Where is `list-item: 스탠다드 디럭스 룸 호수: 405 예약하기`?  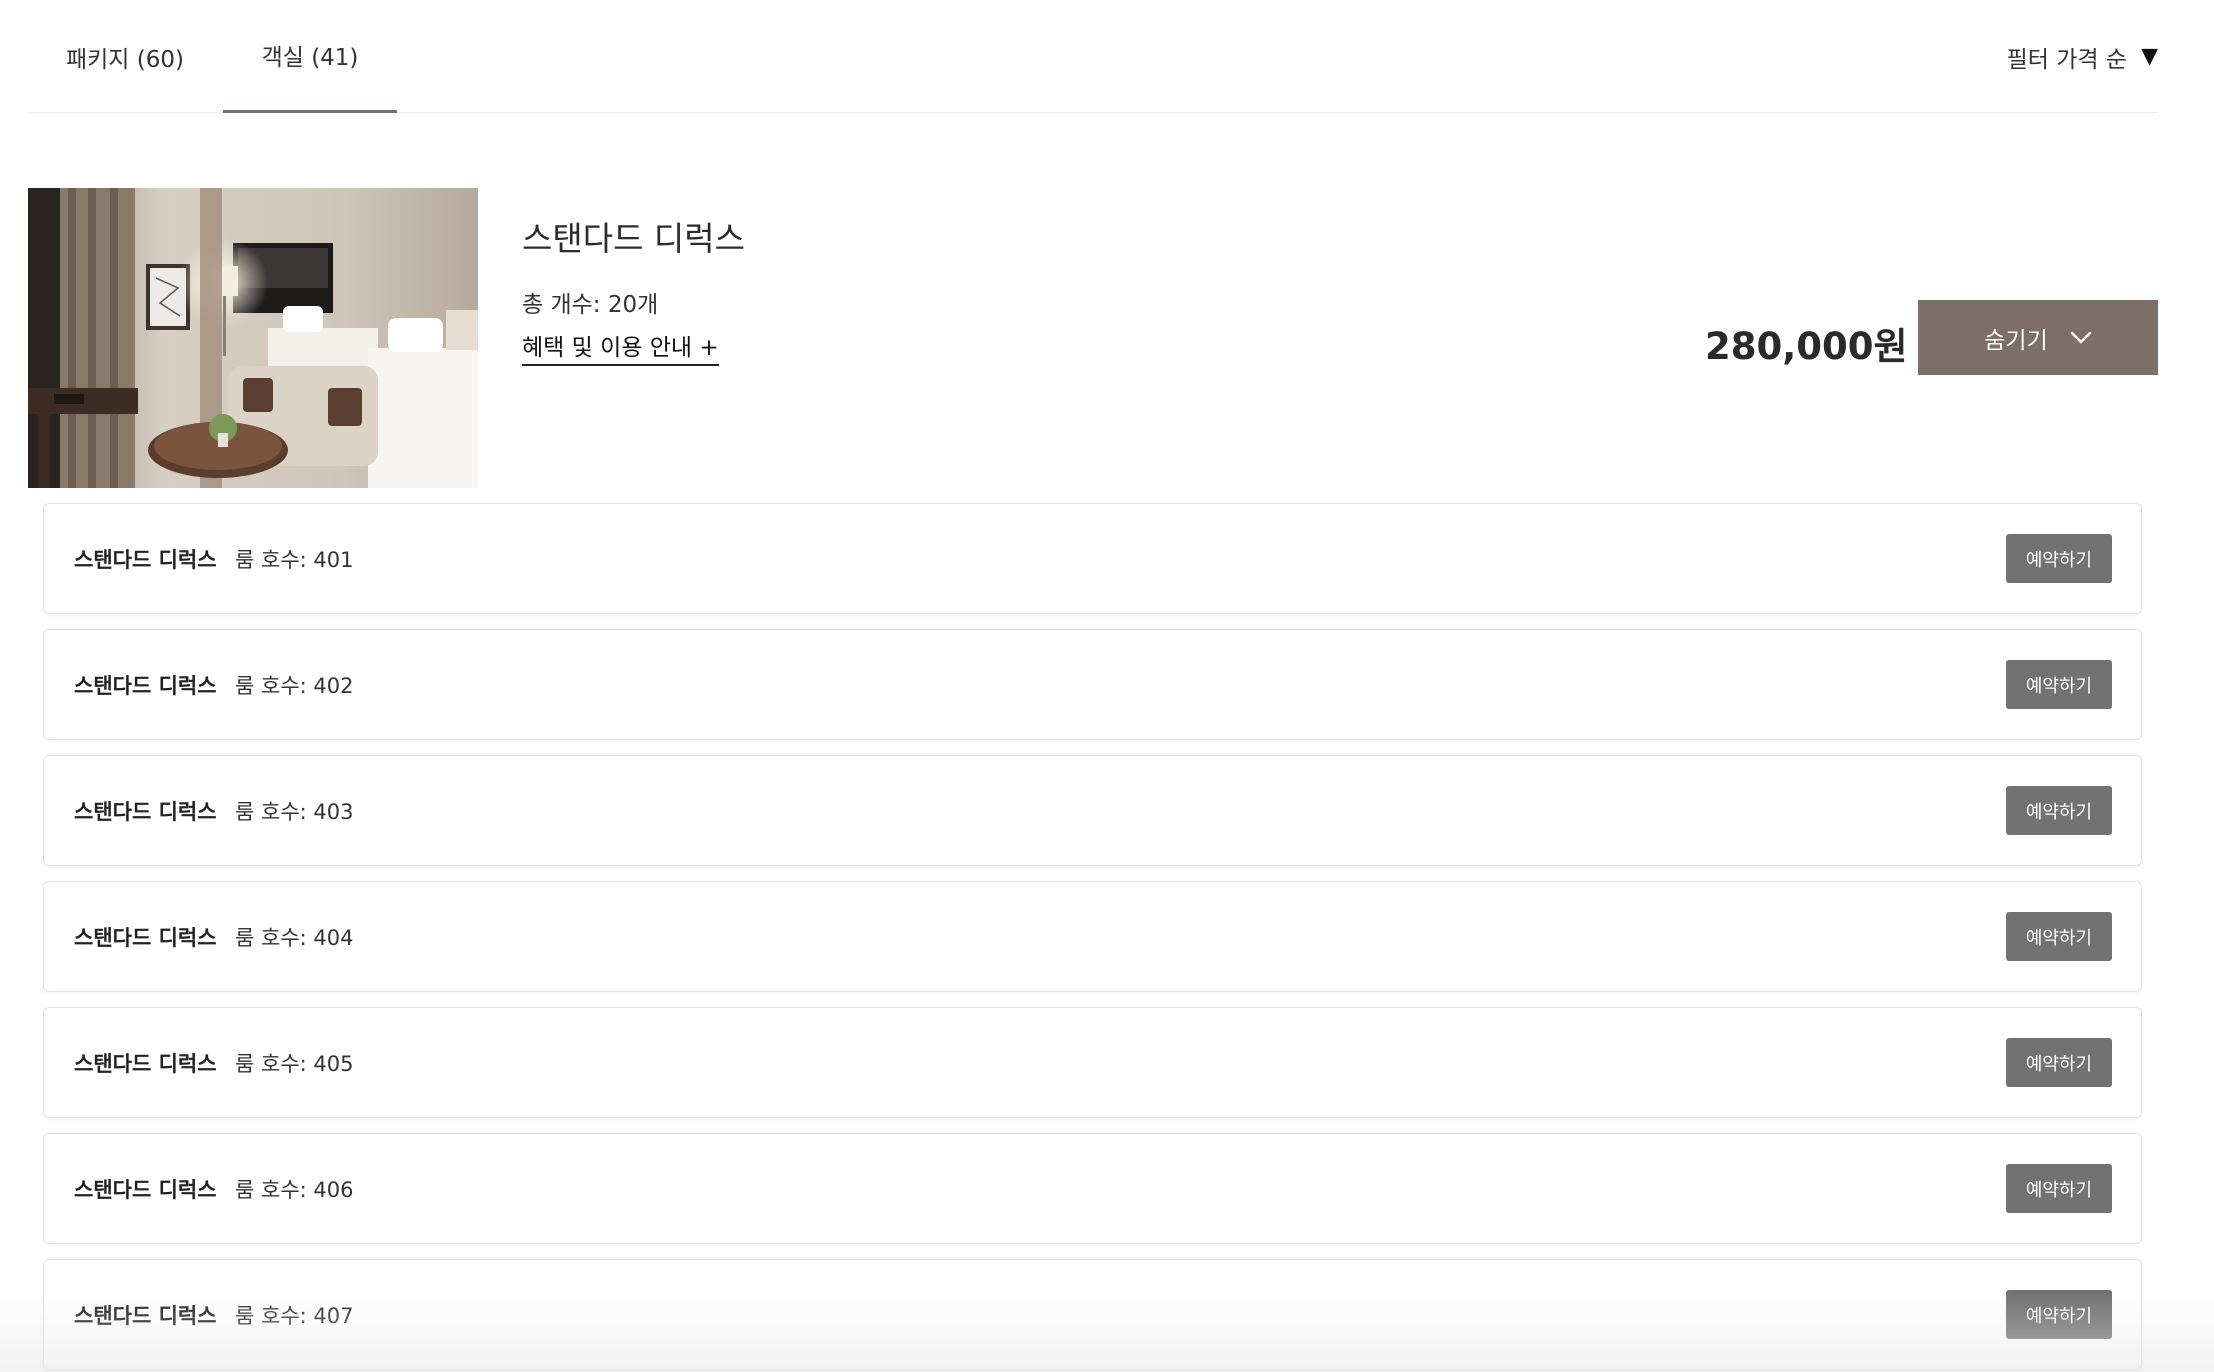
list-item: 스탠다드 디럭스 룸 호수: 405 예약하기 is located at coordinates (1092, 1062).